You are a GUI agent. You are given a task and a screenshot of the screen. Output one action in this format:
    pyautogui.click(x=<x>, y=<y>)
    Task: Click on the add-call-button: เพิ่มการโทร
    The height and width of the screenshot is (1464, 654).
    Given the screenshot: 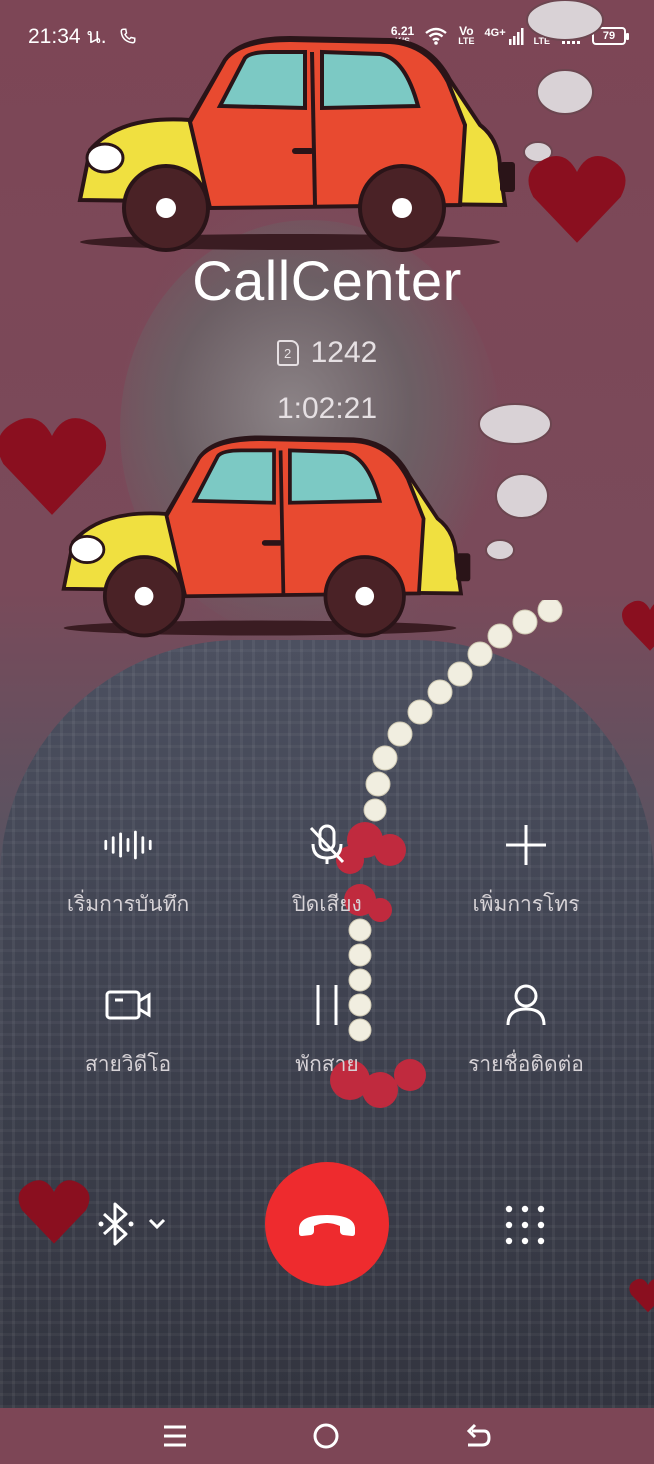 What is the action you would take?
    pyautogui.click(x=526, y=870)
    